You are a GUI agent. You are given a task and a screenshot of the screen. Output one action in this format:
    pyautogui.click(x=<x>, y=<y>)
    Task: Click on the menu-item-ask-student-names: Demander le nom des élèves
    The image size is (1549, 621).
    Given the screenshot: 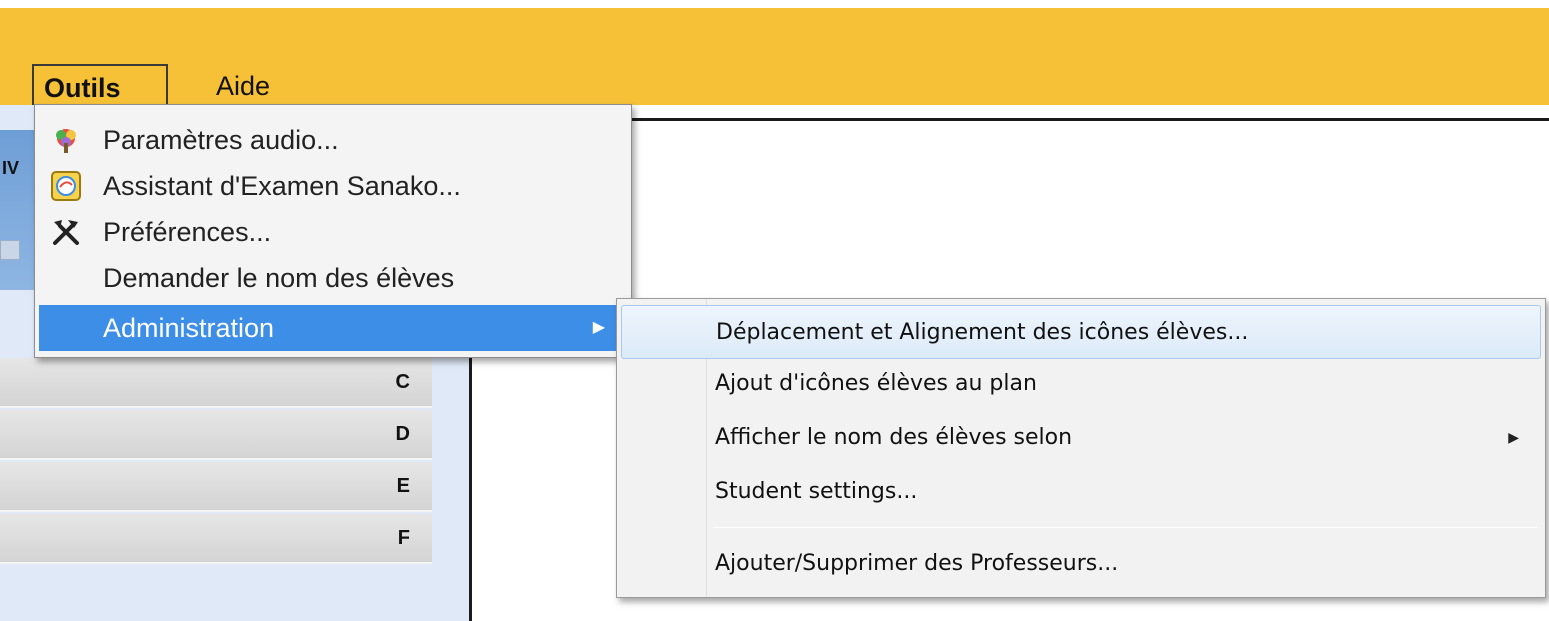 What is the action you would take?
    pyautogui.click(x=333, y=278)
    